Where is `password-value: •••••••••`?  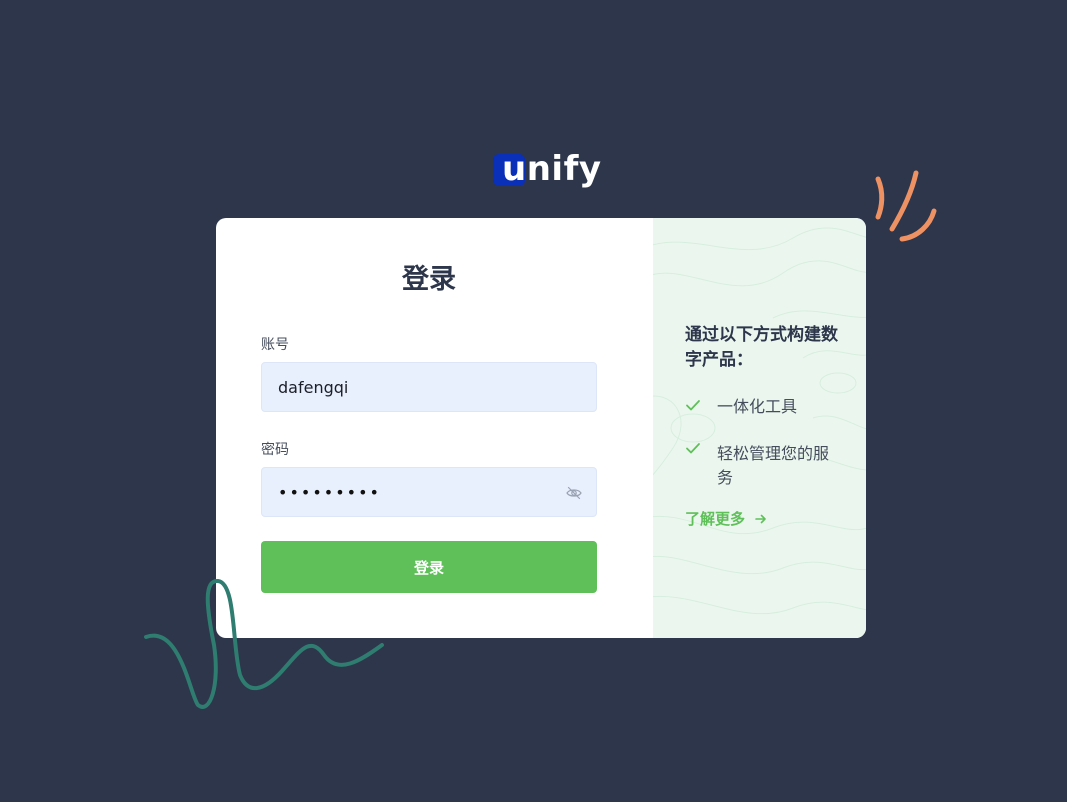
password-value: ••••••••• is located at coordinates (329, 492).